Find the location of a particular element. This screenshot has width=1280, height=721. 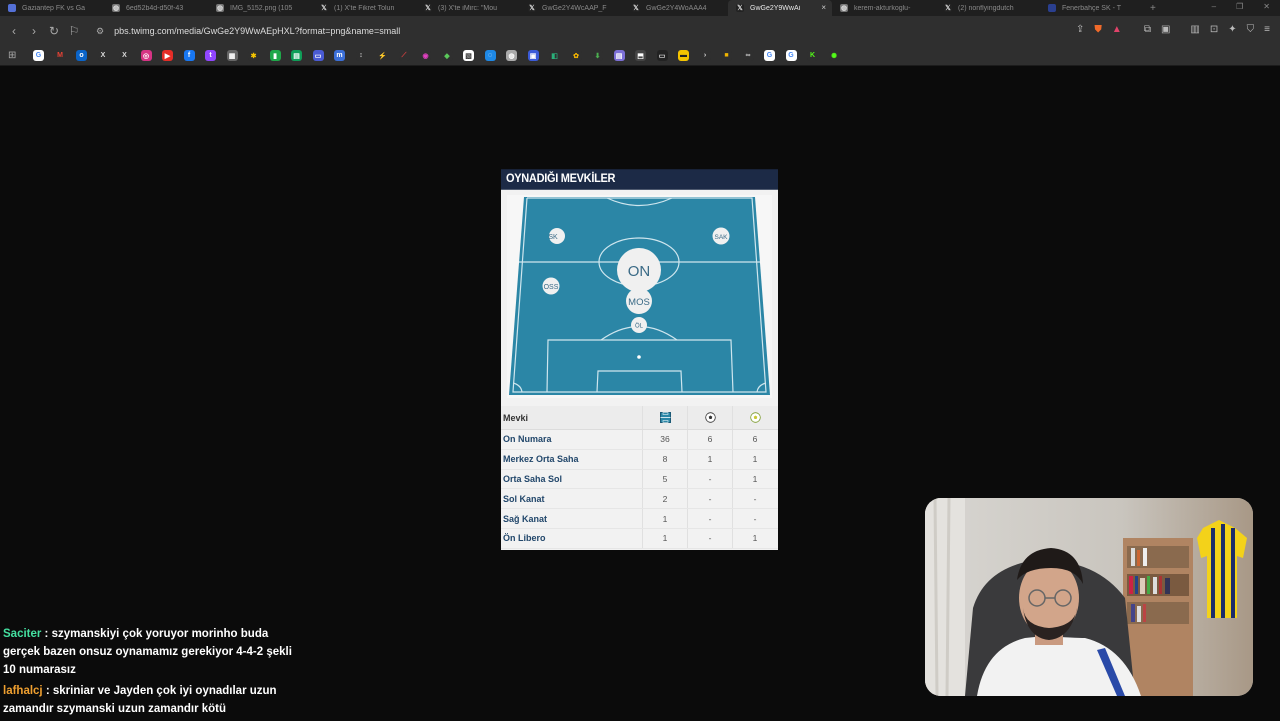

apps-grid-icon: ⊞ is located at coordinates (13, 55).